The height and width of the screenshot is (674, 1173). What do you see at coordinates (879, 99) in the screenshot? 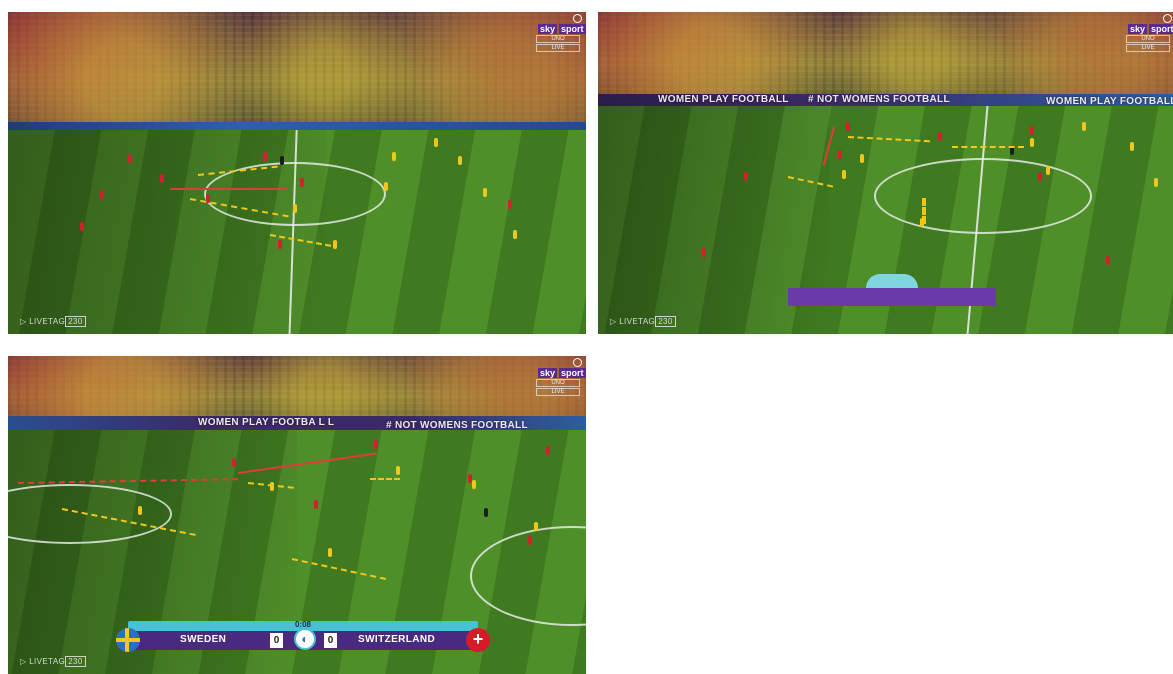
I see `banner-text: # NOT WOMENS FOOTBALL` at bounding box center [879, 99].